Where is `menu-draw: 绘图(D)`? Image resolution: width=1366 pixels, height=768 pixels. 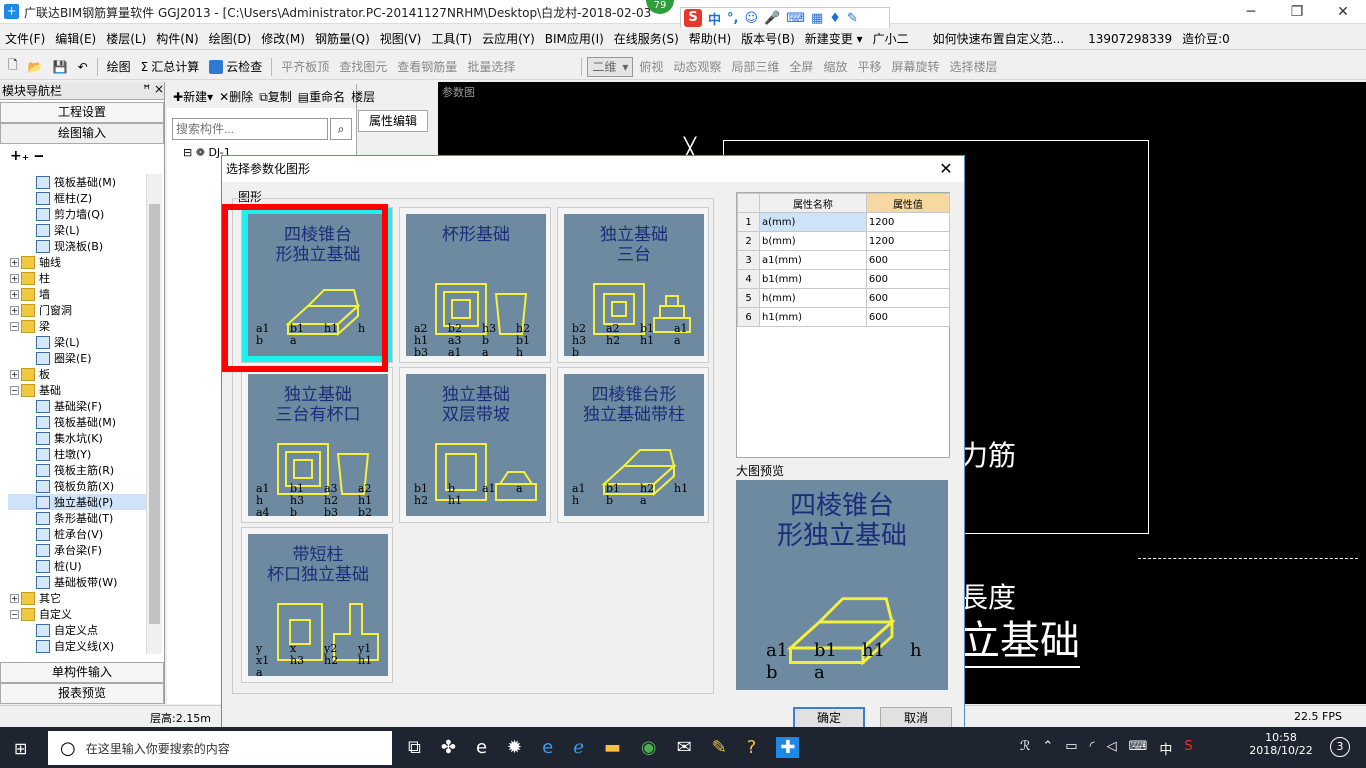
menu-draw: 绘图(D) is located at coordinates (230, 38).